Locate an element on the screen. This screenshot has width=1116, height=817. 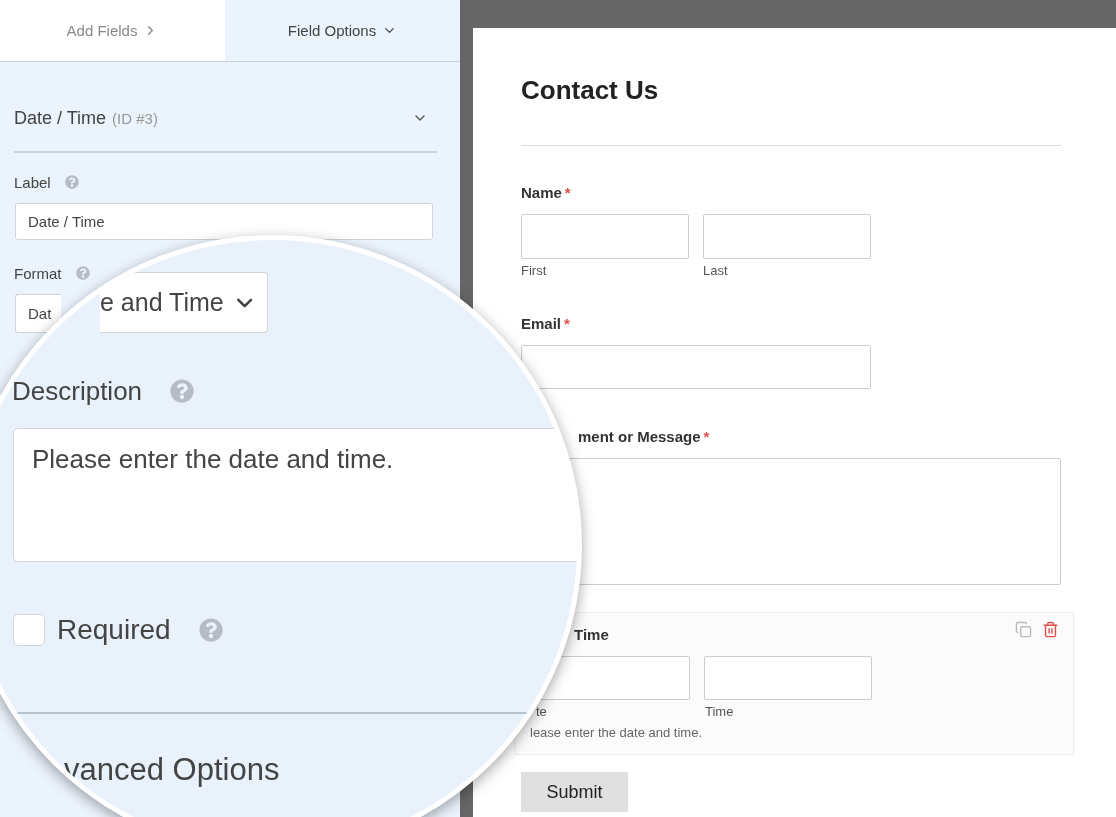
select-field: Dat is located at coordinates (38, 313).